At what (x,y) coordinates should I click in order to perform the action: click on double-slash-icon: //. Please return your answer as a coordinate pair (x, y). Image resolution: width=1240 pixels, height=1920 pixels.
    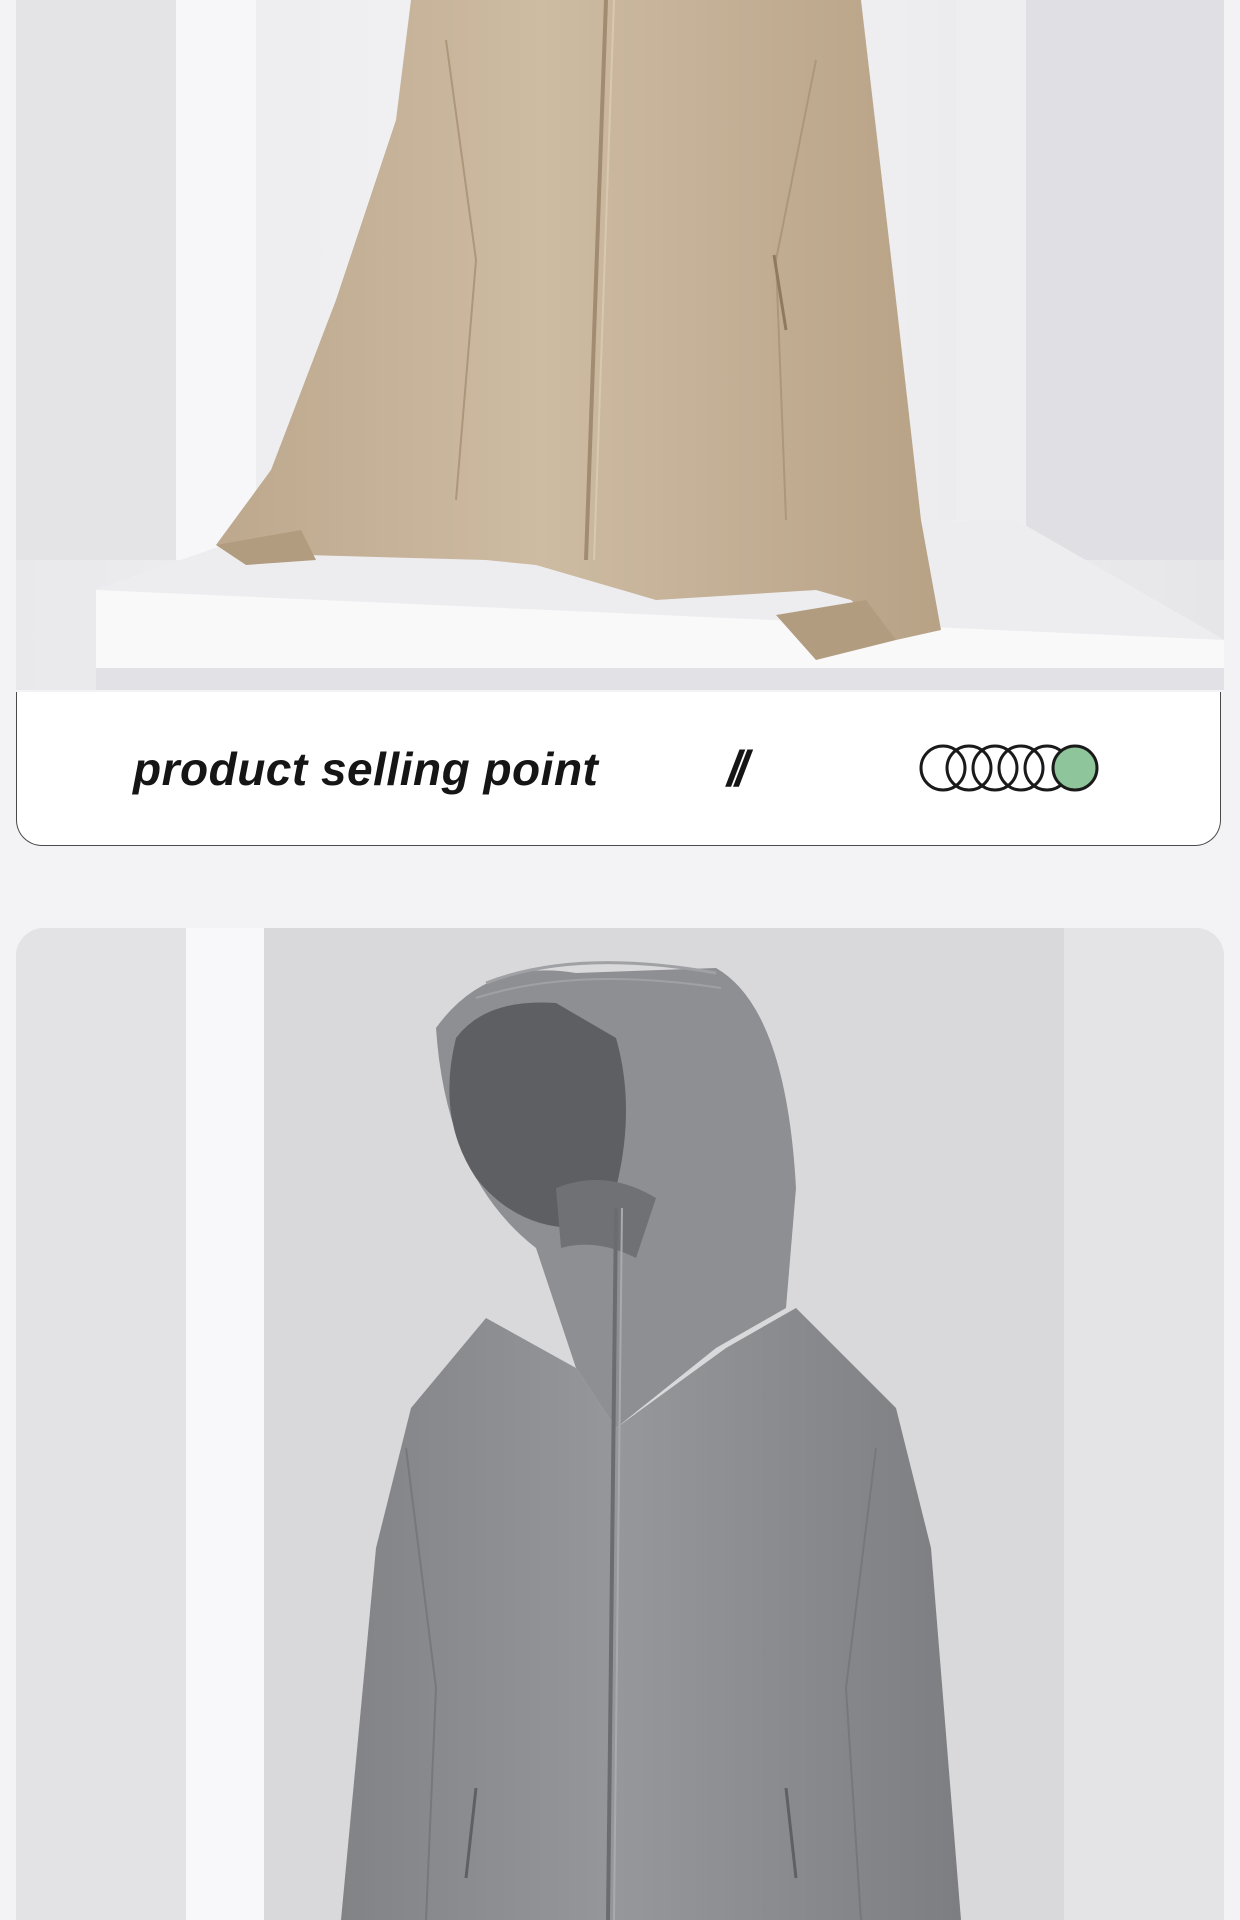
    Looking at the image, I should click on (738, 769).